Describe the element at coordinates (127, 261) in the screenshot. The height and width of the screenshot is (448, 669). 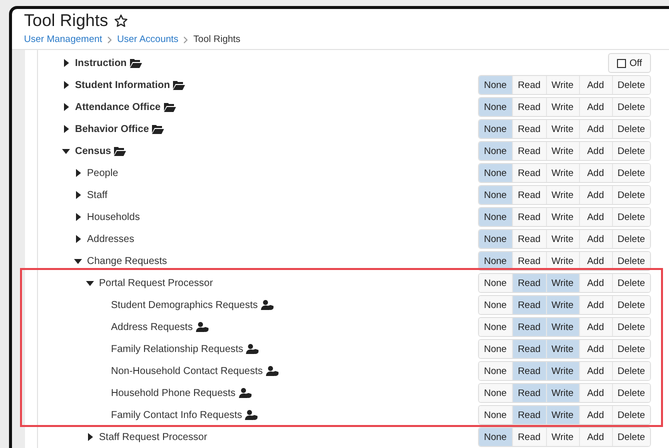
I see `tree-item-label: Change Requests` at that location.